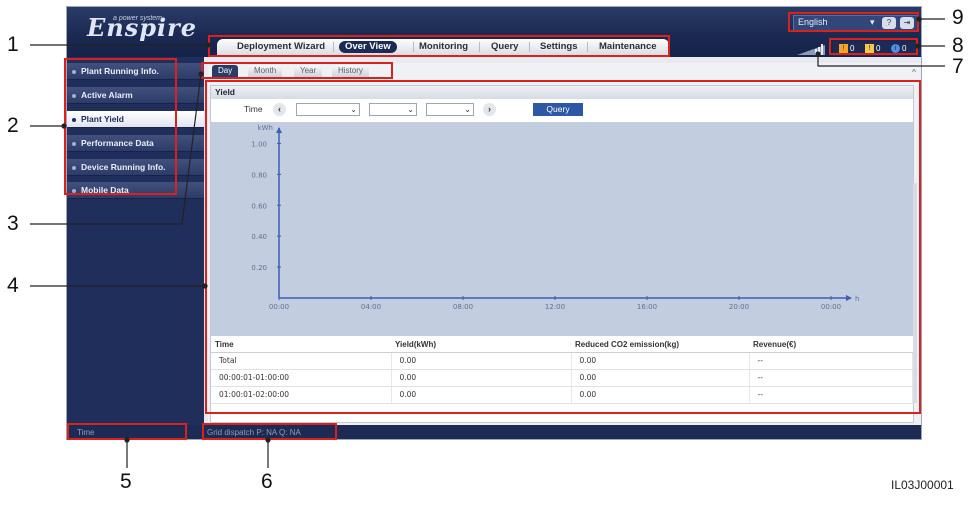 Image resolution: width=979 pixels, height=505 pixels. Describe the element at coordinates (138, 18) in the screenshot. I see `logo-subtext: a power system` at that location.